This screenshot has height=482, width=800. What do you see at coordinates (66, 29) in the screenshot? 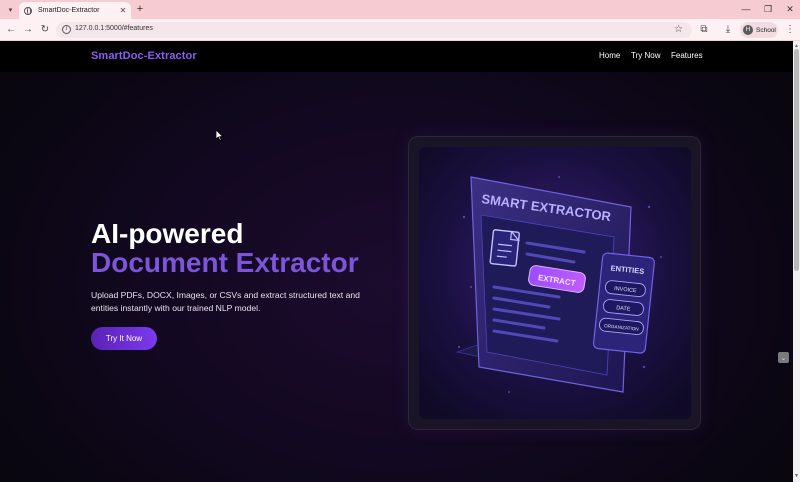
I see `info-icon: i` at bounding box center [66, 29].